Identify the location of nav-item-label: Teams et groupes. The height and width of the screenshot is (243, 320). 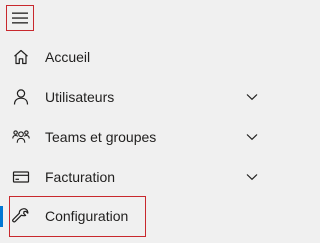
(101, 137).